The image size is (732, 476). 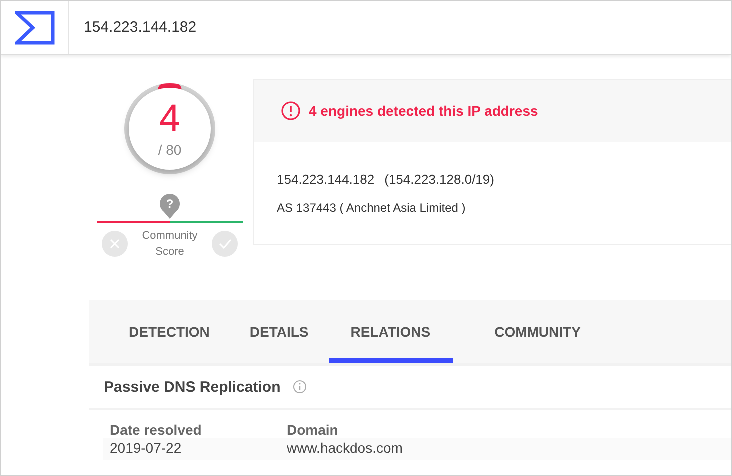 I want to click on tab: DETECTION, so click(x=169, y=331).